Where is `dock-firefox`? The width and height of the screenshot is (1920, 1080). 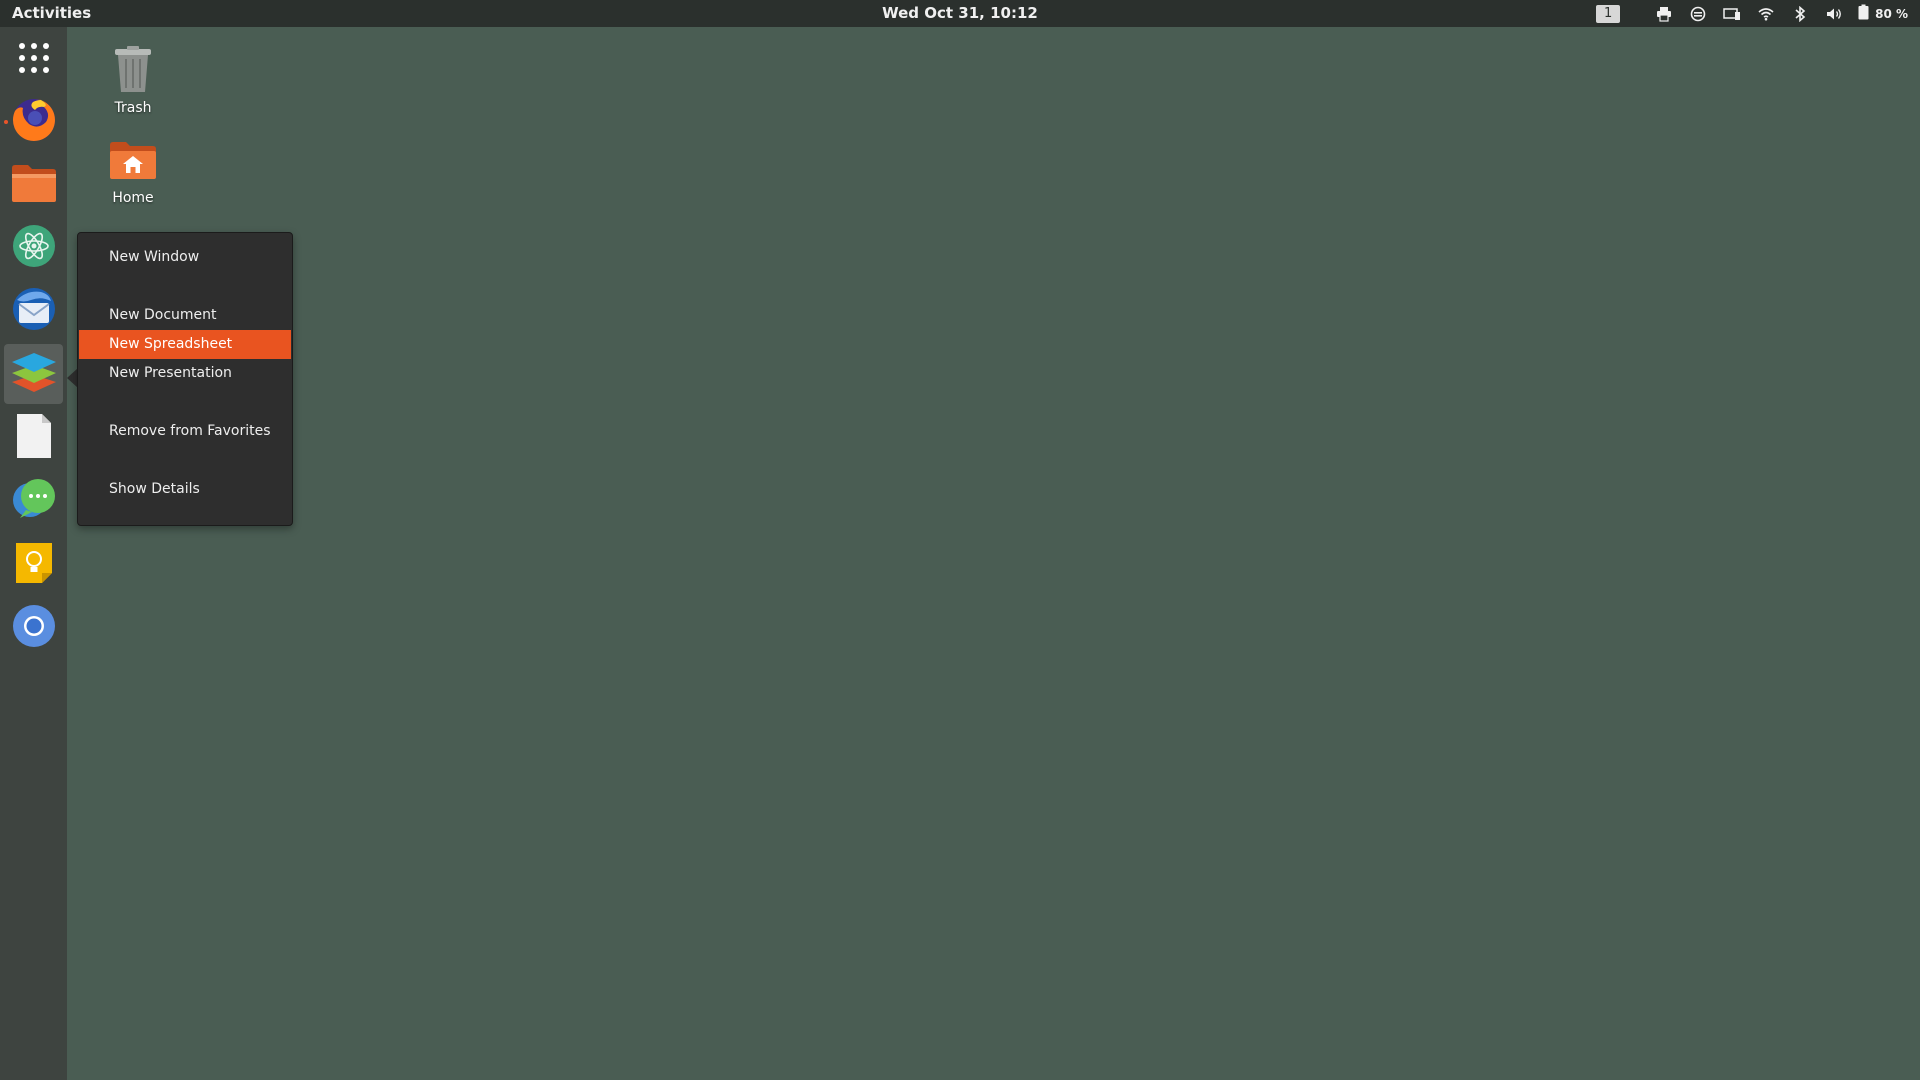
dock-firefox is located at coordinates (33, 122).